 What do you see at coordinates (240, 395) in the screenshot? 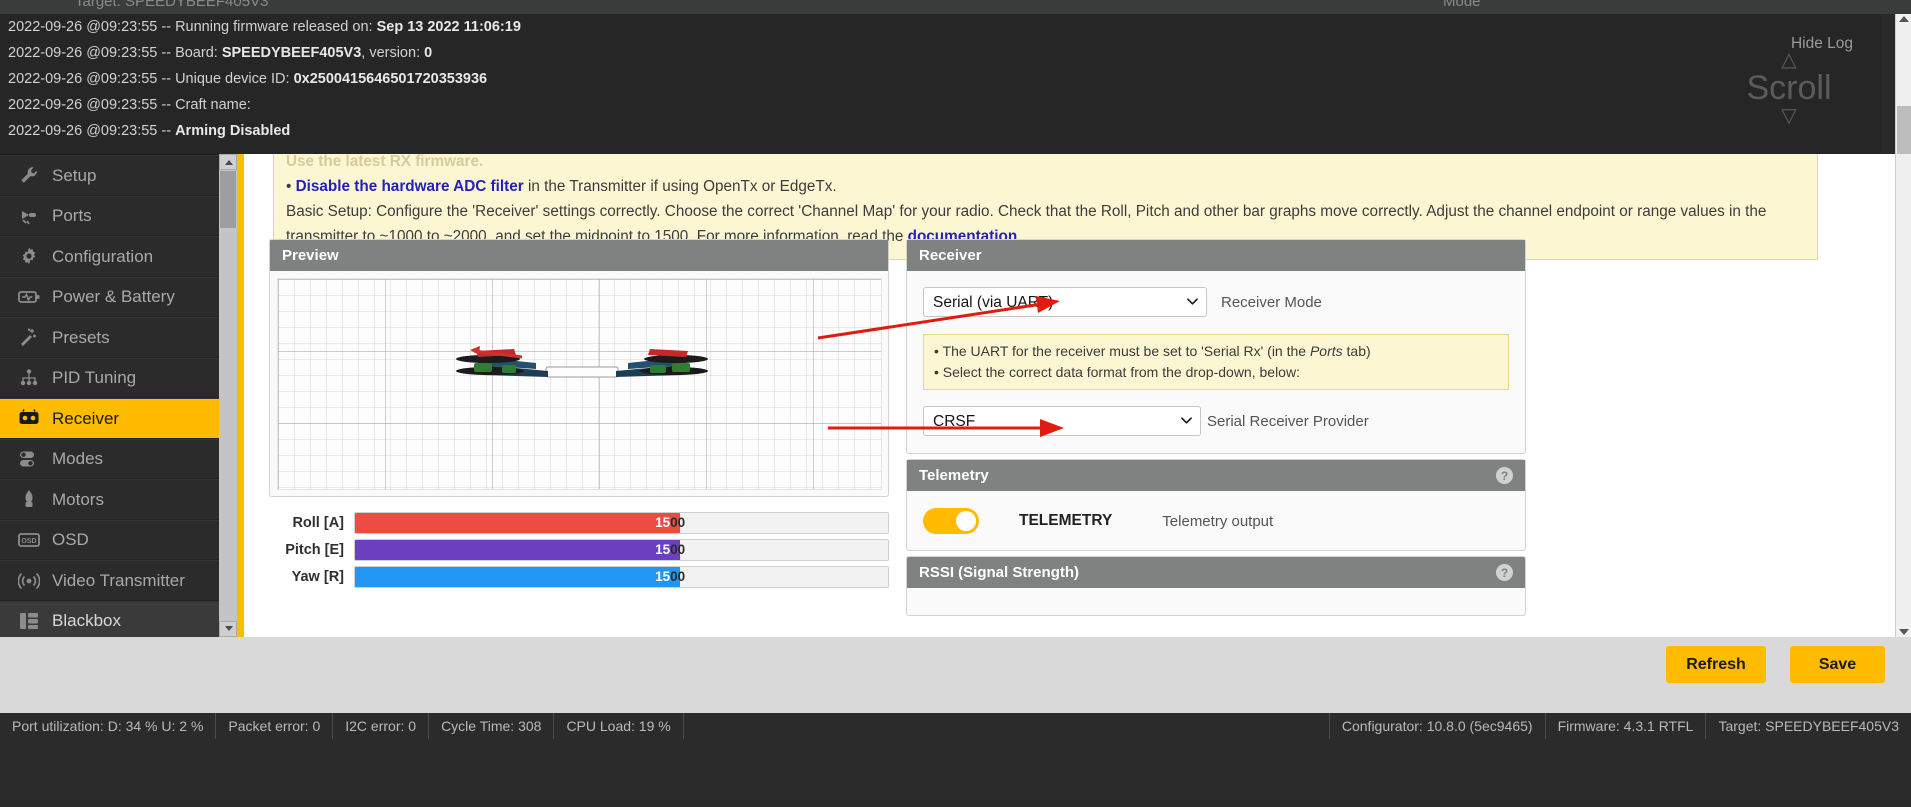
I see `accent-rail` at bounding box center [240, 395].